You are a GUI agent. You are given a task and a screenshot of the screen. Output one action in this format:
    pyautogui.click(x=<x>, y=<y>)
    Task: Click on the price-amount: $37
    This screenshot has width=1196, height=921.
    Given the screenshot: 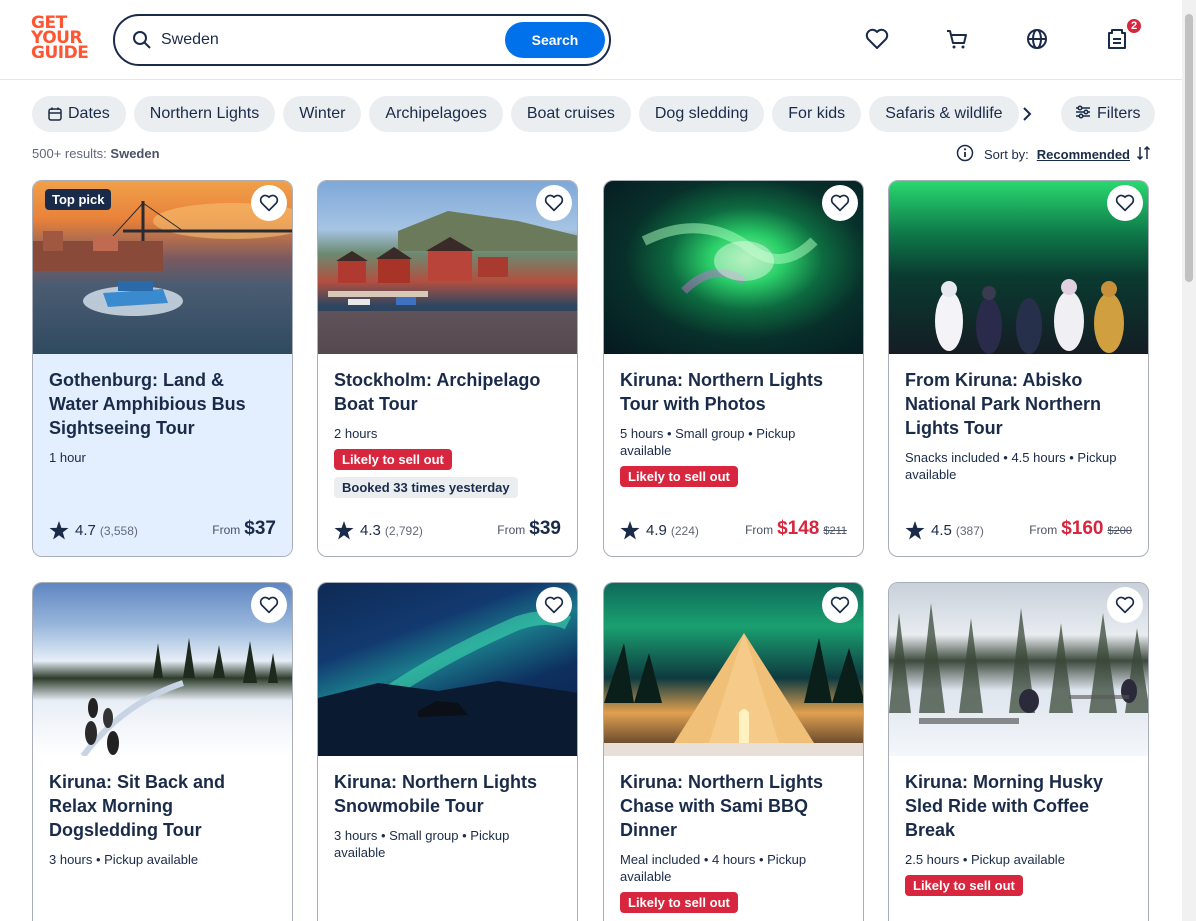 What is the action you would take?
    pyautogui.click(x=260, y=528)
    